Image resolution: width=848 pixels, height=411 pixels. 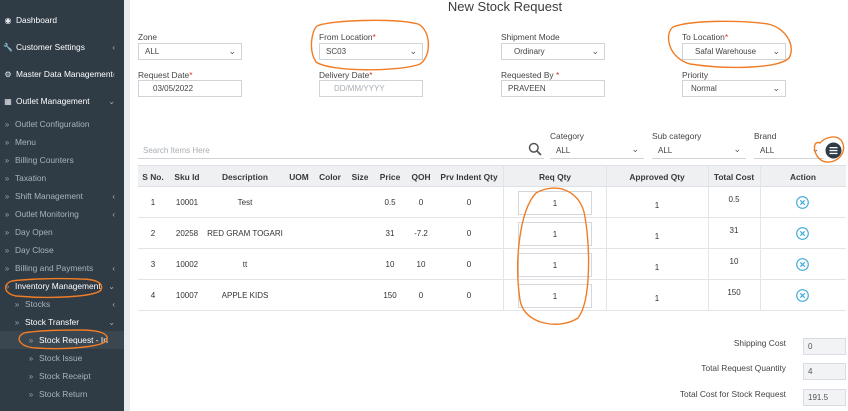 I want to click on sidebar-divider, so click(x=127, y=205).